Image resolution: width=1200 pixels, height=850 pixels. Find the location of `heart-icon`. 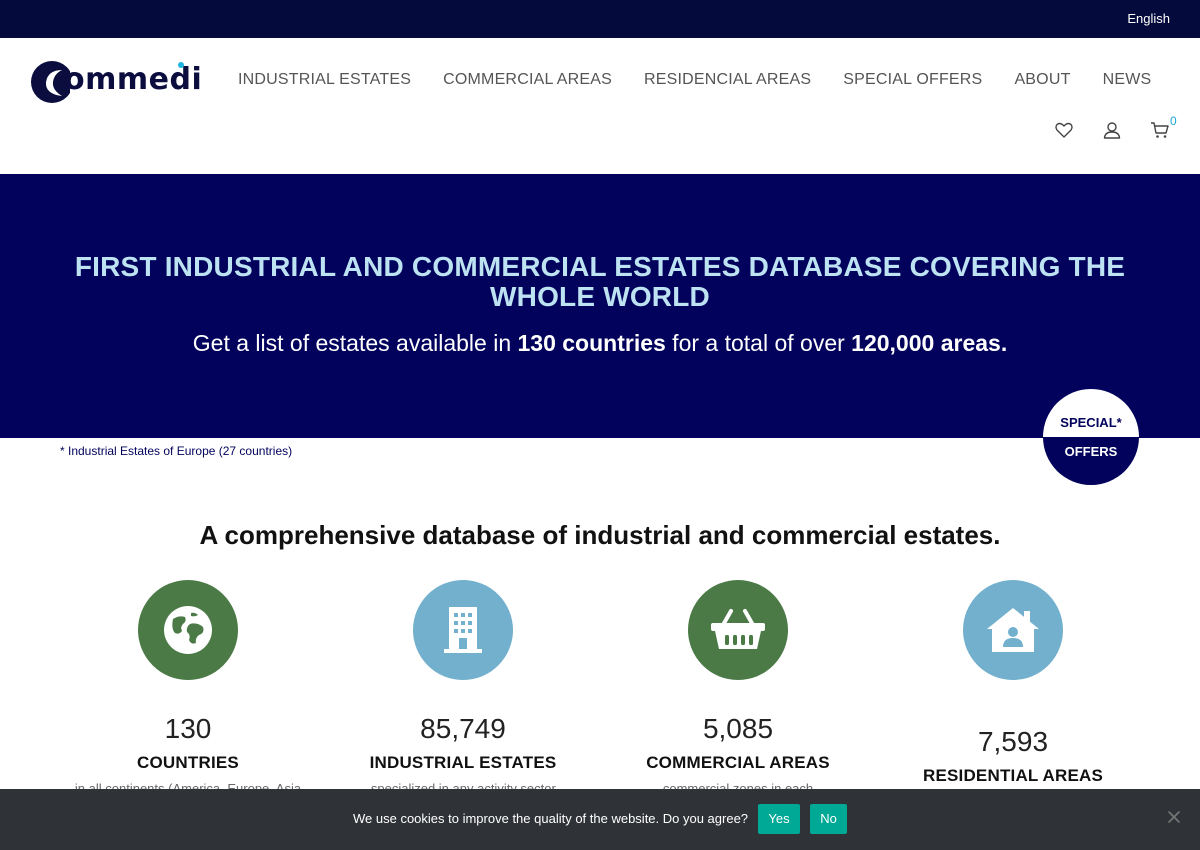

heart-icon is located at coordinates (1064, 130).